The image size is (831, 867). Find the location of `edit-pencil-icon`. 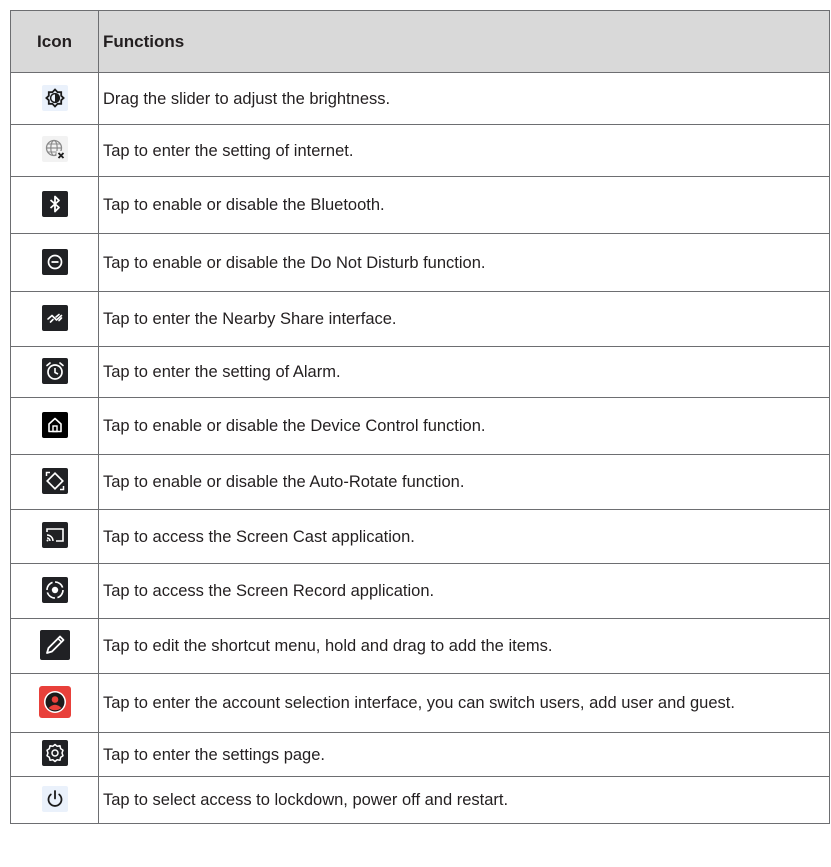

edit-pencil-icon is located at coordinates (54, 644).